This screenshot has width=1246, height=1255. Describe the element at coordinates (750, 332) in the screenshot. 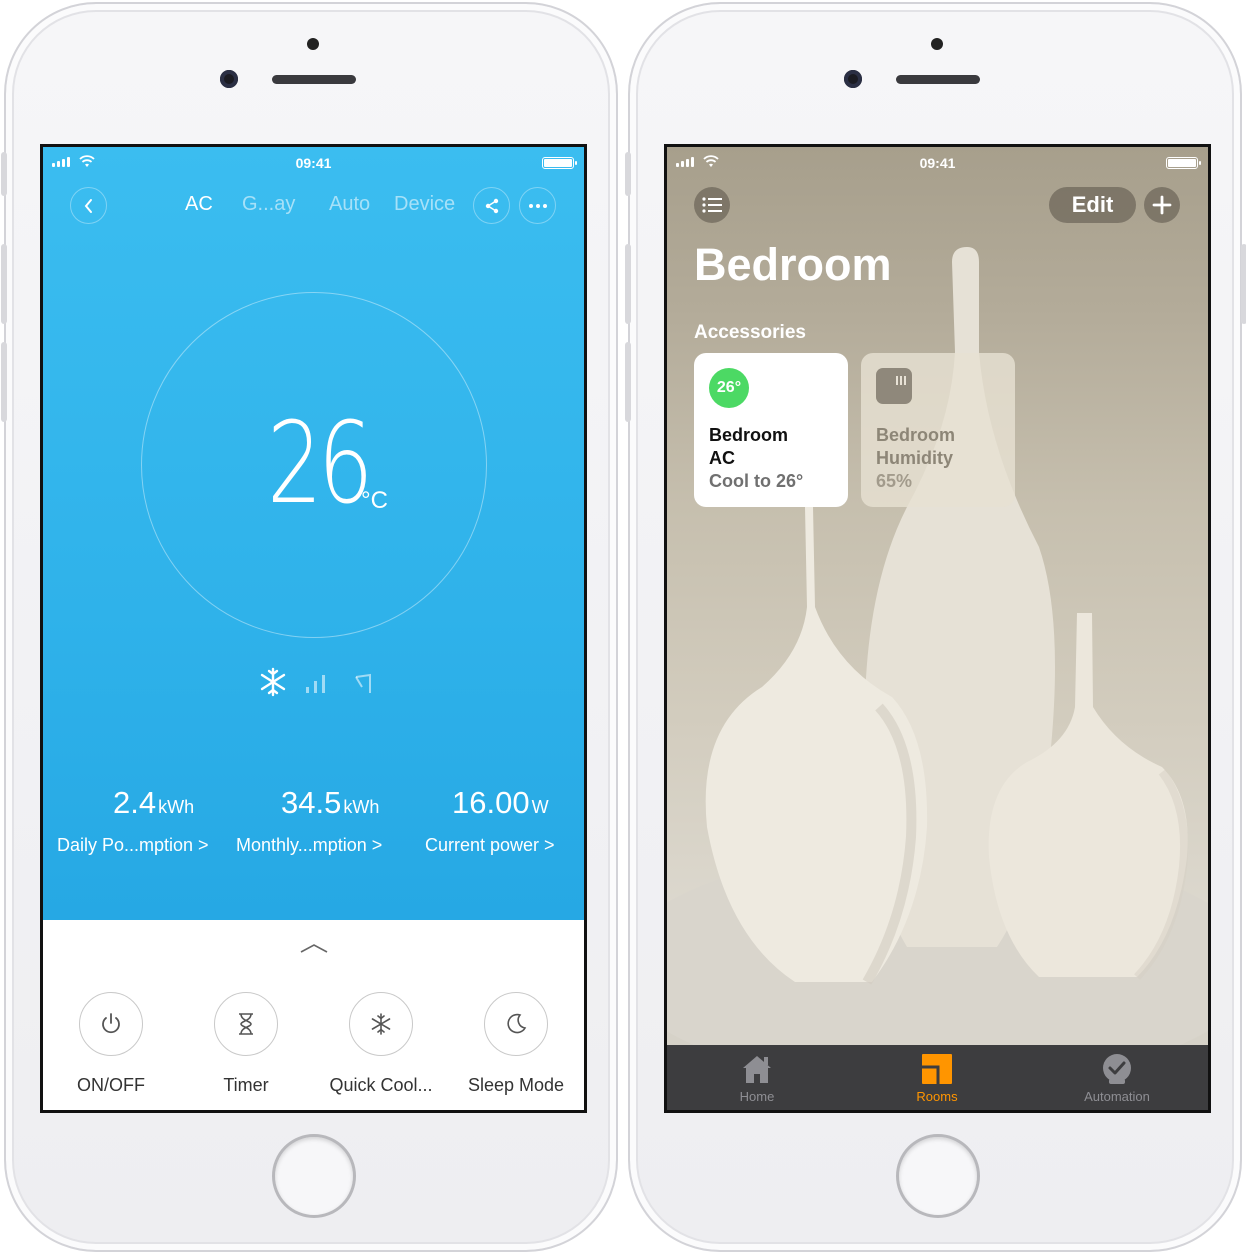

I see `accessories-heading: Accessories` at that location.